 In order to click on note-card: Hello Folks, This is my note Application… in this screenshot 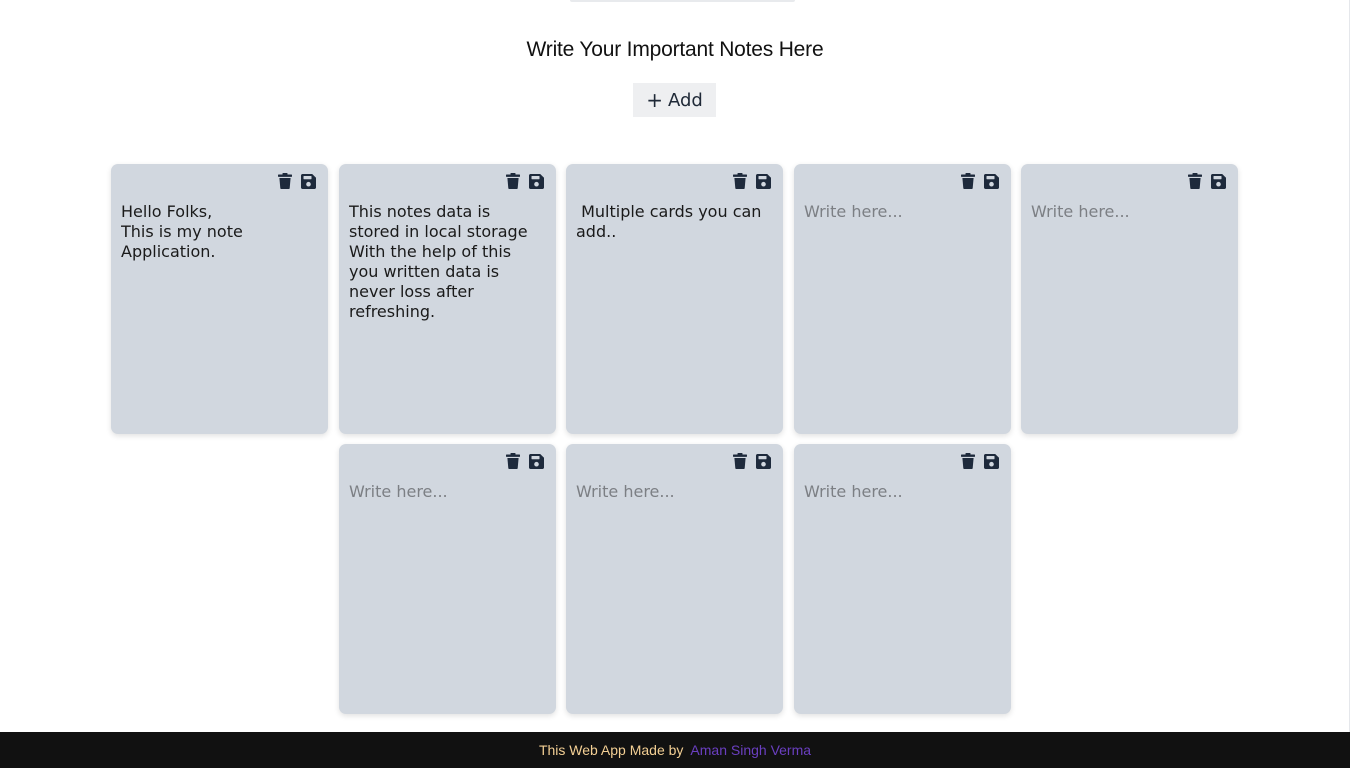, I will do `click(219, 299)`.